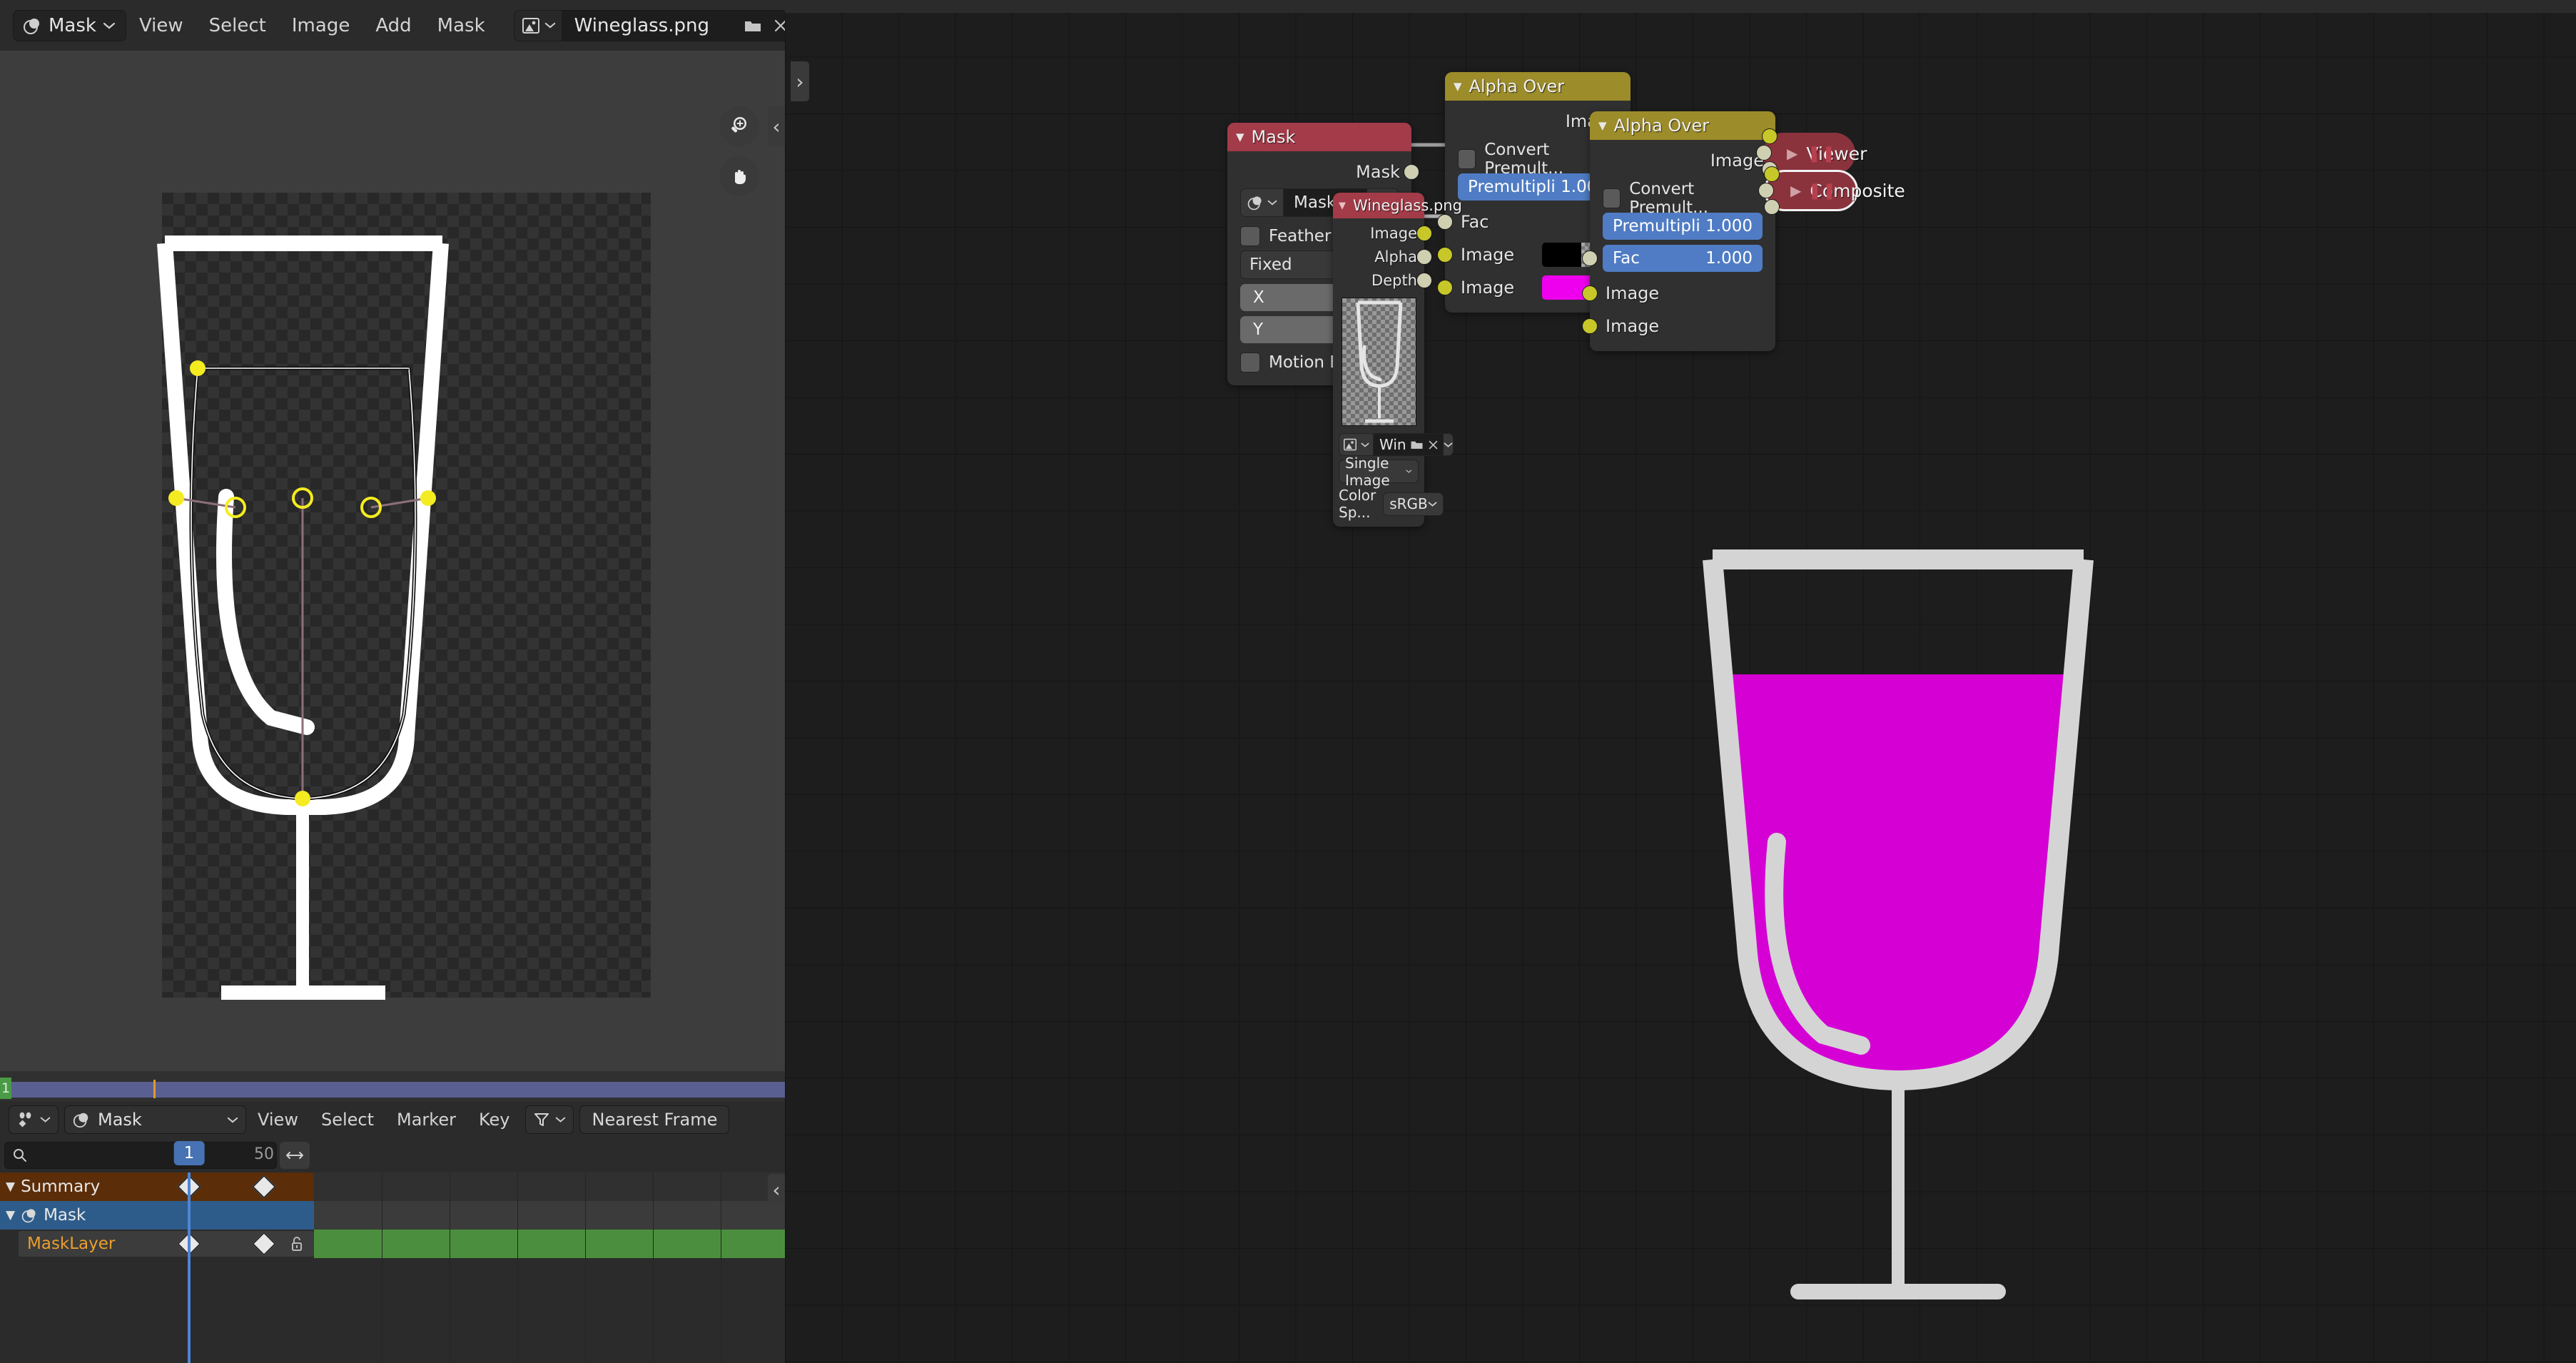  What do you see at coordinates (1382, 233) in the screenshot?
I see `img-output-image: Image` at bounding box center [1382, 233].